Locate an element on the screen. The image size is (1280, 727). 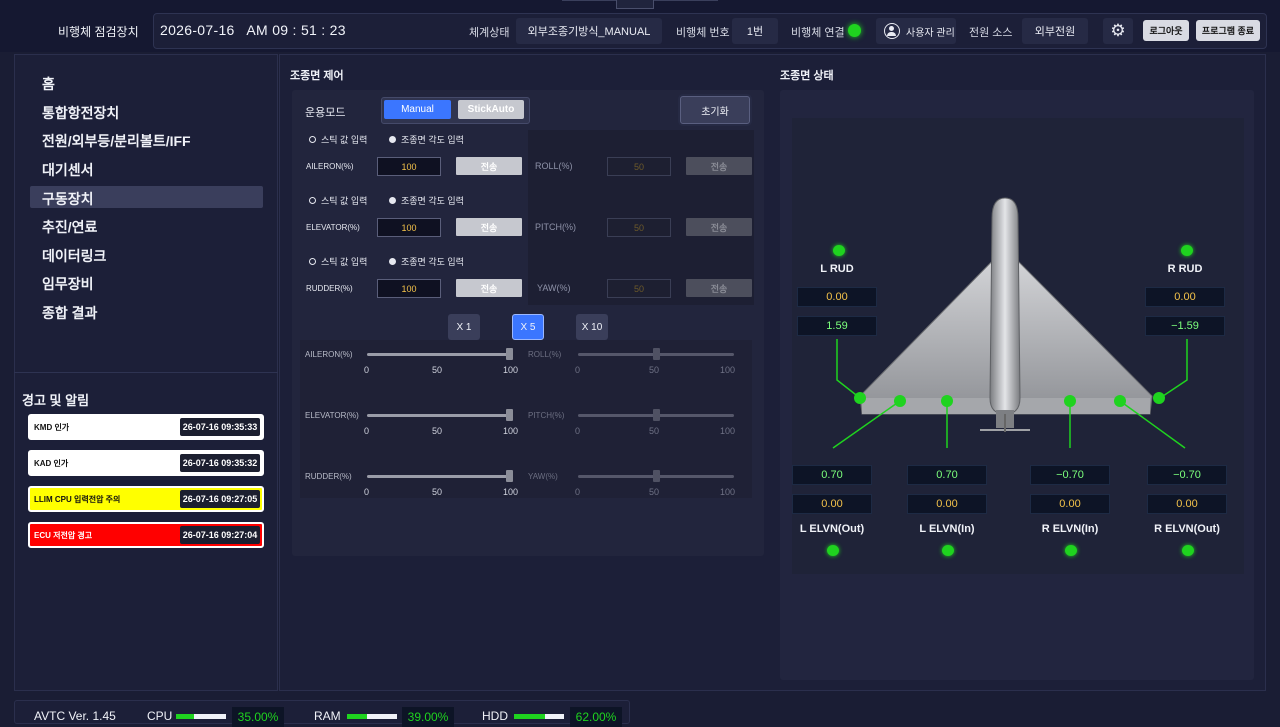
window-handle is located at coordinates (635, 4).